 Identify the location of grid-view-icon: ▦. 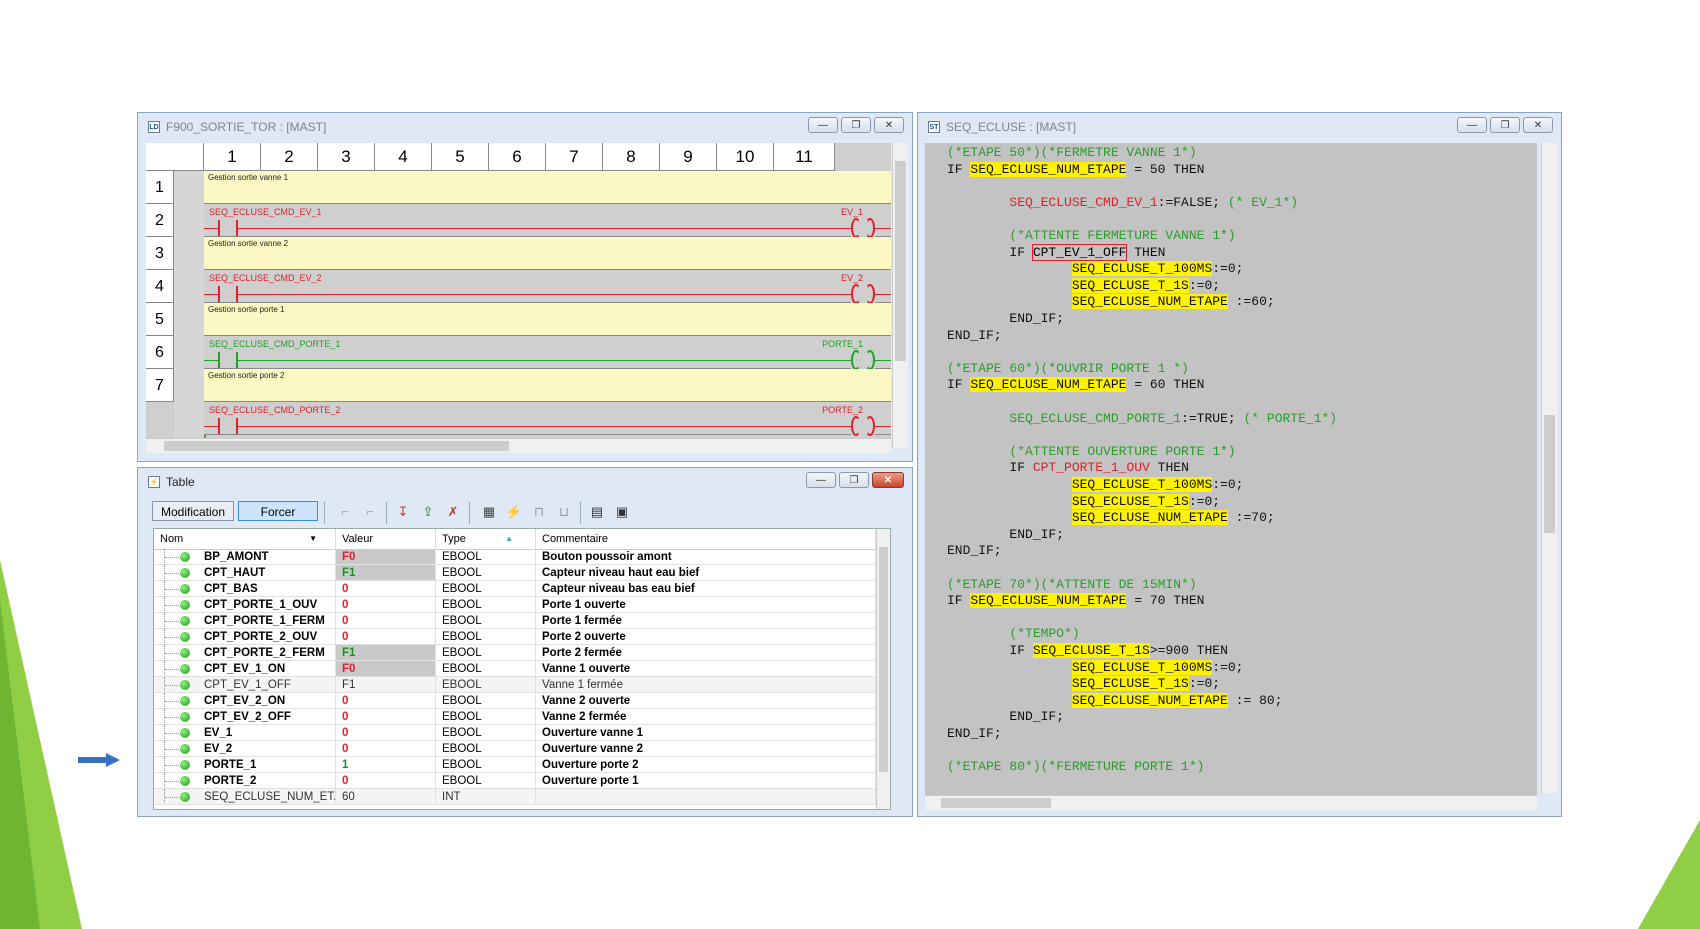
(489, 512).